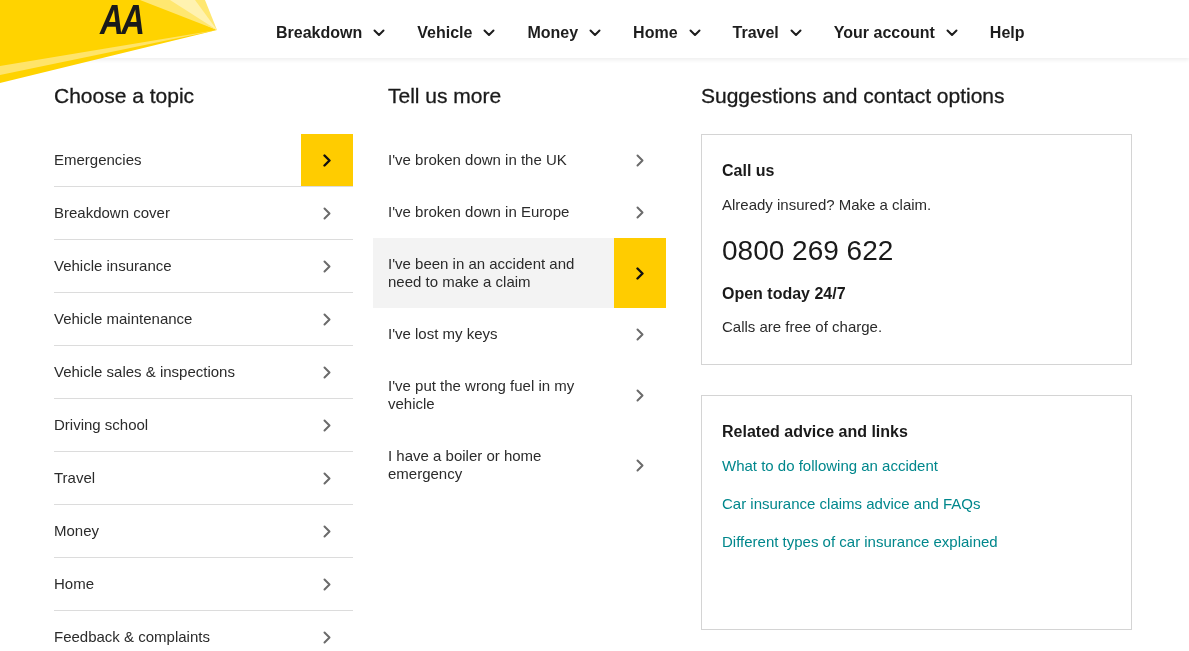 The width and height of the screenshot is (1189, 651). I want to click on advice-link: Different types of car insurance explained, so click(860, 542).